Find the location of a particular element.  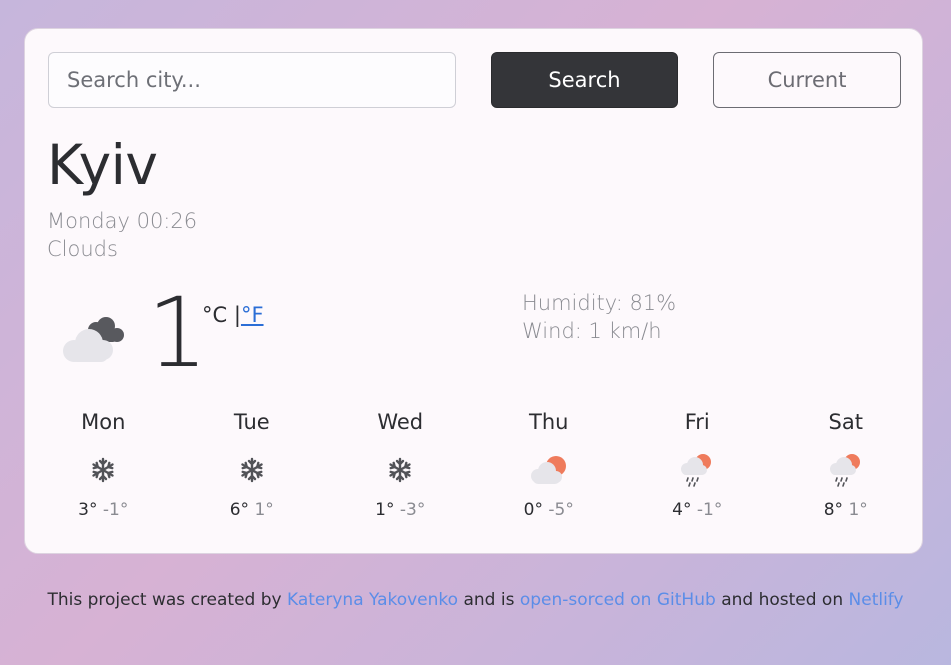

forecast-day: Tue 6° 1° is located at coordinates (252, 465).